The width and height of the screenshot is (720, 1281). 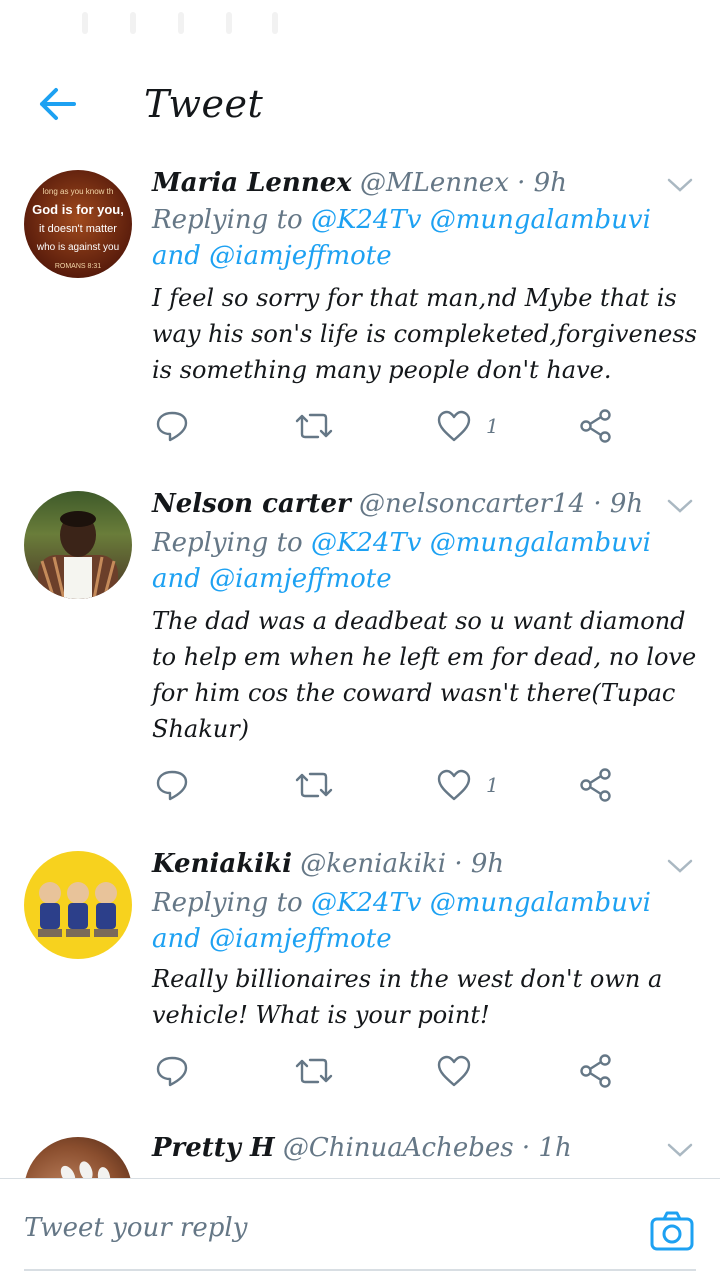 I want to click on tweet-header: Maria Lennex @MLennex · 9h, so click(x=359, y=183).